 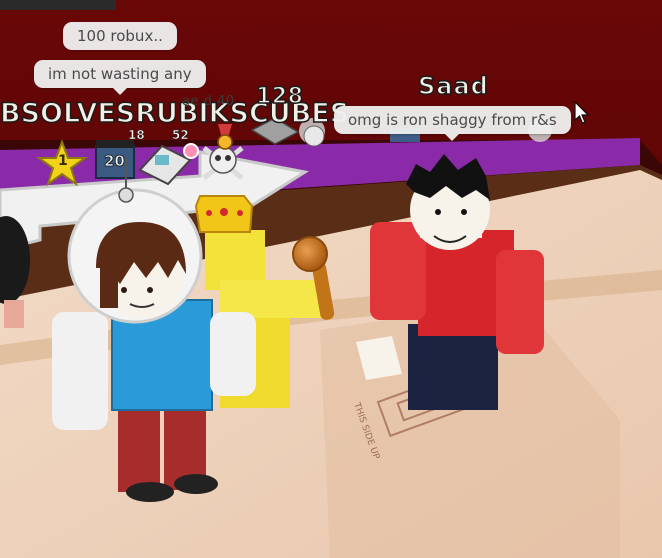 What do you see at coordinates (453, 86) in the screenshot?
I see `player-nametag-saad: Saad` at bounding box center [453, 86].